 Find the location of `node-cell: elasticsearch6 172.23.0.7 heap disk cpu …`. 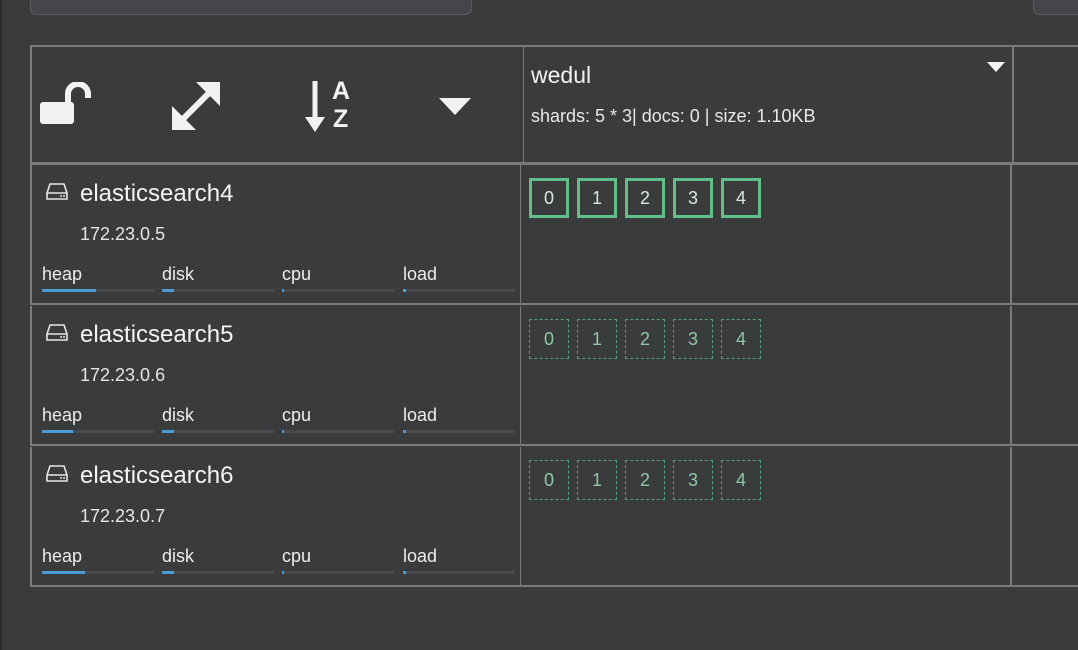

node-cell: elasticsearch6 172.23.0.7 heap disk cpu … is located at coordinates (275, 517).